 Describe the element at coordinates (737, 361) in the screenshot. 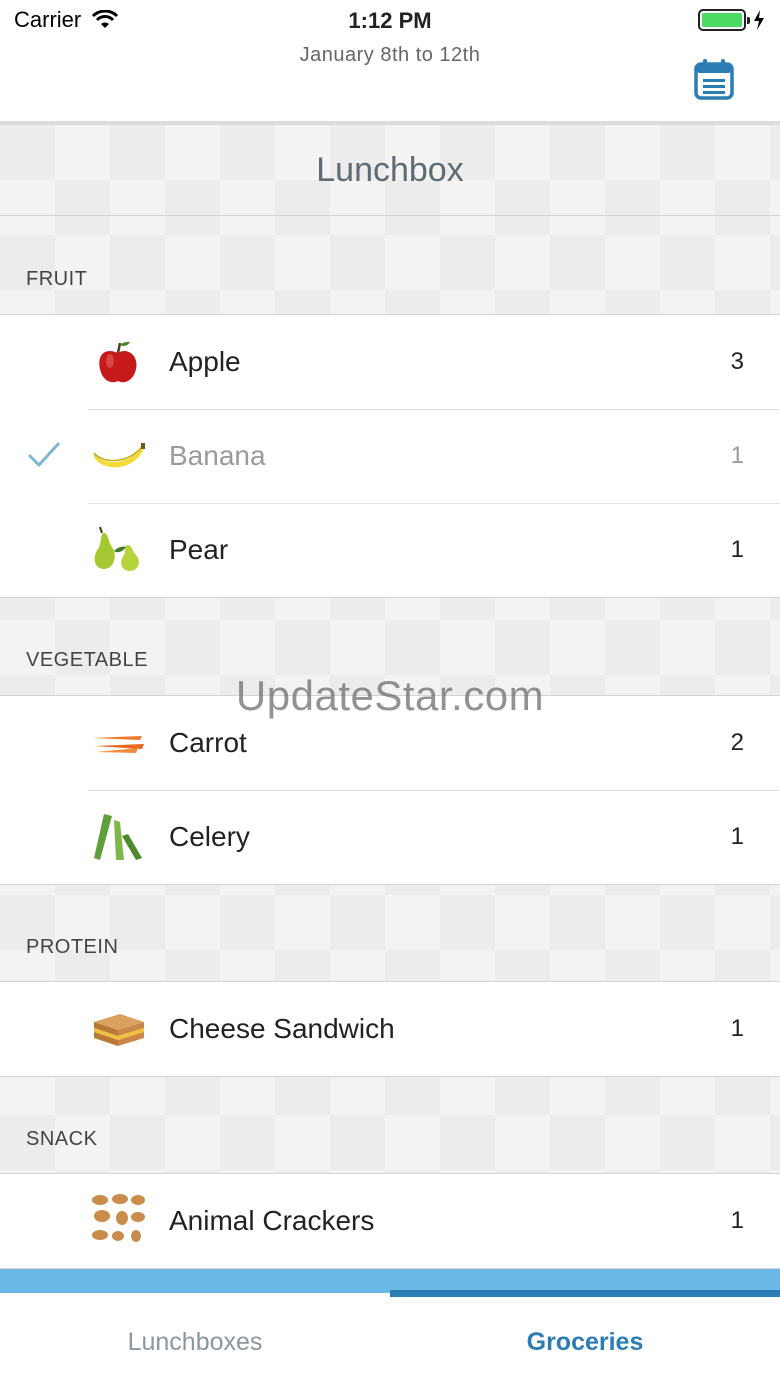

I see `item-quantity: 3` at that location.